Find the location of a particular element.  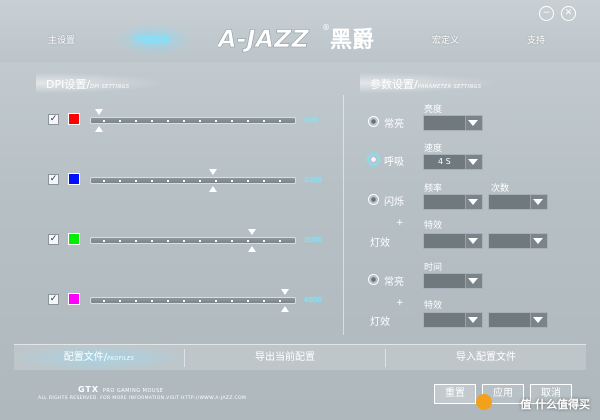

nav-macro: 宏定义 is located at coordinates (445, 39).